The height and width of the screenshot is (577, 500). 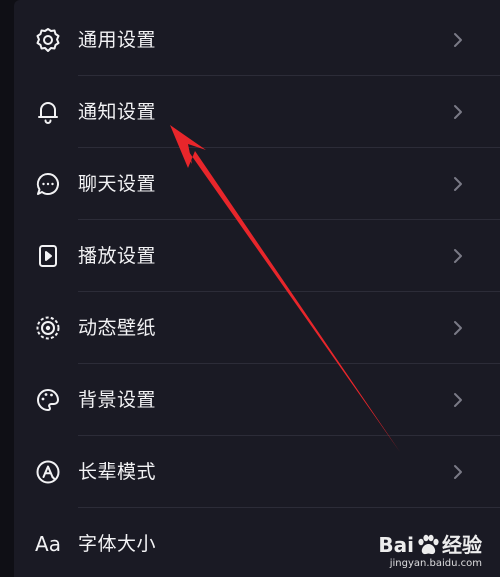 I want to click on watermark-brand: Bai 经验, so click(x=422, y=545).